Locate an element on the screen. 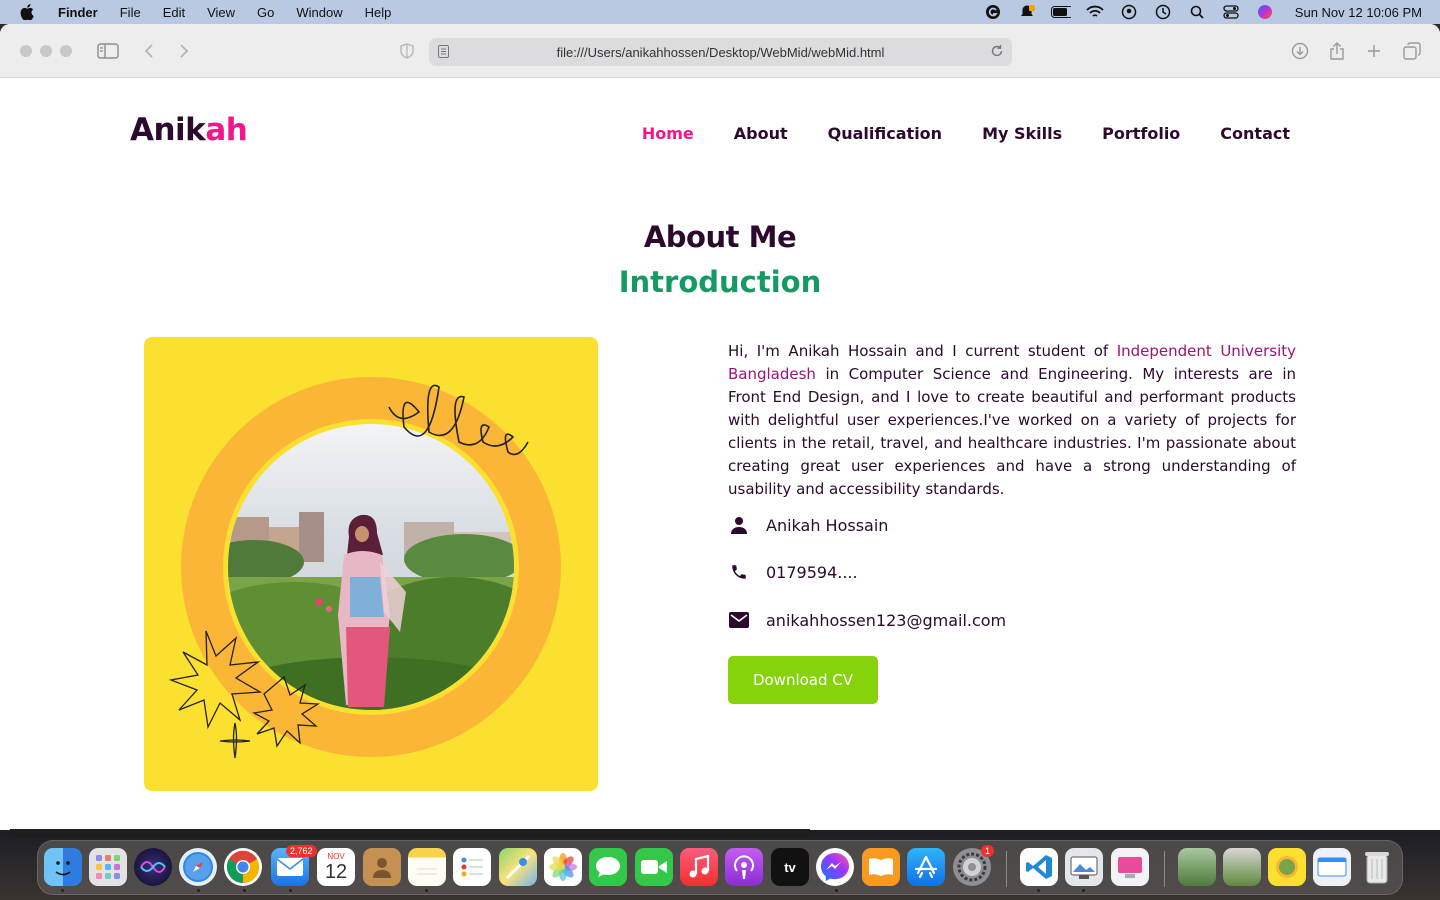 Image resolution: width=1440 pixels, height=900 pixels. app-store-icon is located at coordinates (926, 867).